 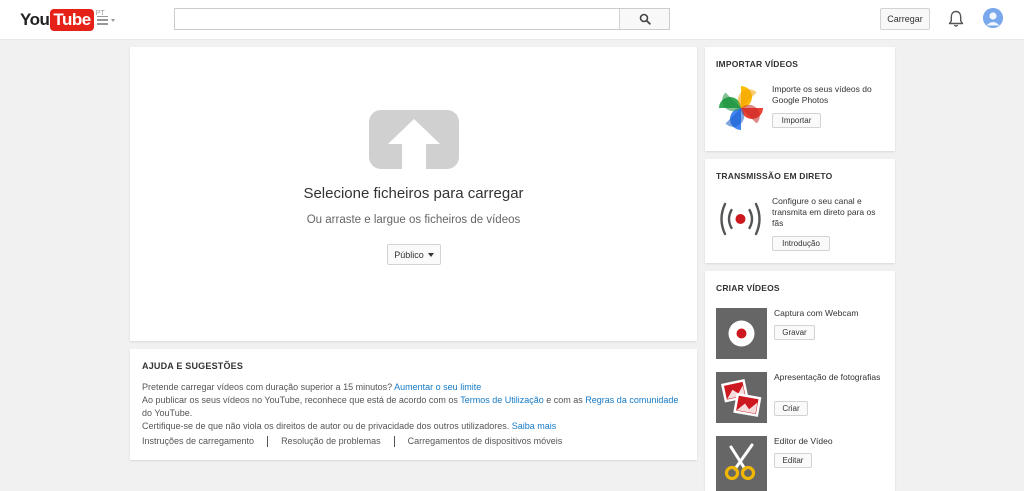 I want to click on video-editor-tile, so click(x=741, y=463).